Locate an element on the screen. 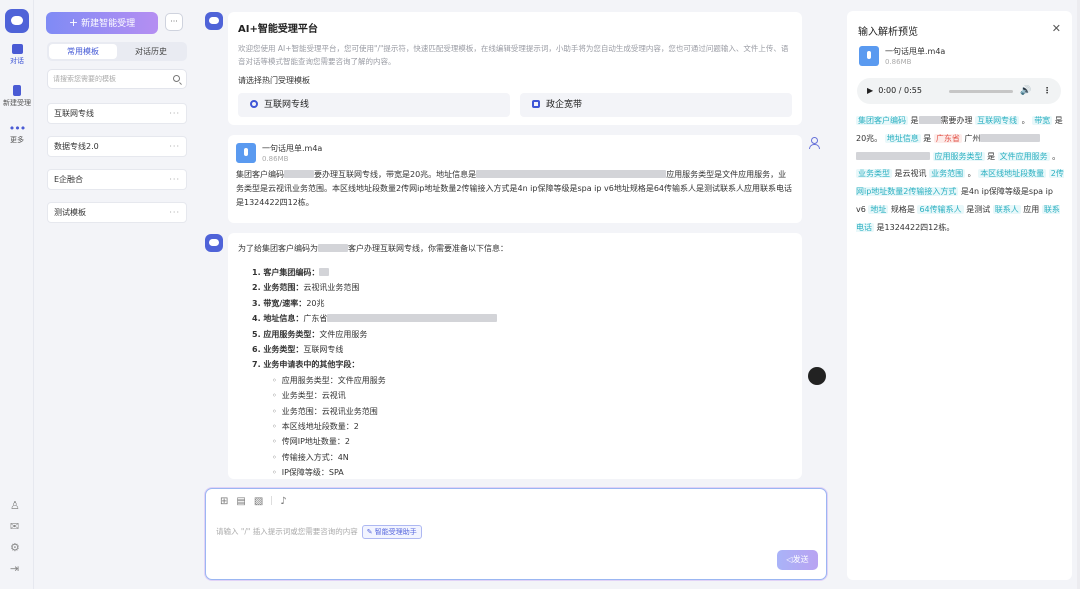 The image size is (1080, 589). parsed-text-segment: 规格是 is located at coordinates (903, 209).